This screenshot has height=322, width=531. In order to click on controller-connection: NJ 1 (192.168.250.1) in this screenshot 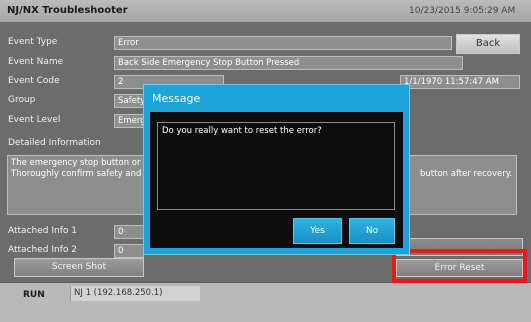, I will do `click(135, 293)`.